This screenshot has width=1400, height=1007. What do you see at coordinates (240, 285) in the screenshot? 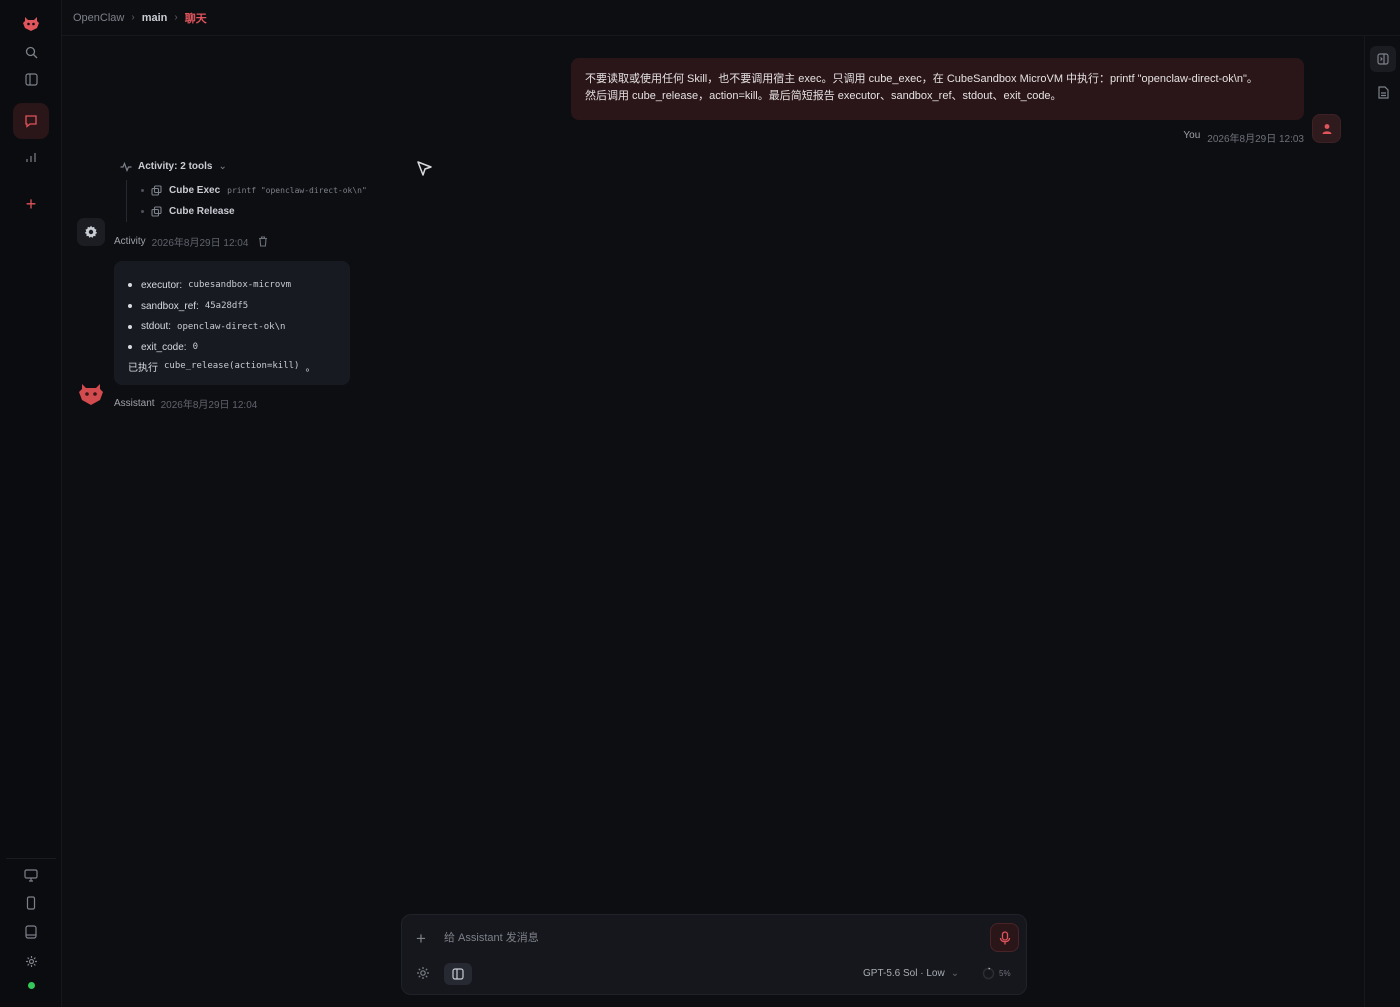
I see `result-value: cubesandbox-microvm` at bounding box center [240, 285].